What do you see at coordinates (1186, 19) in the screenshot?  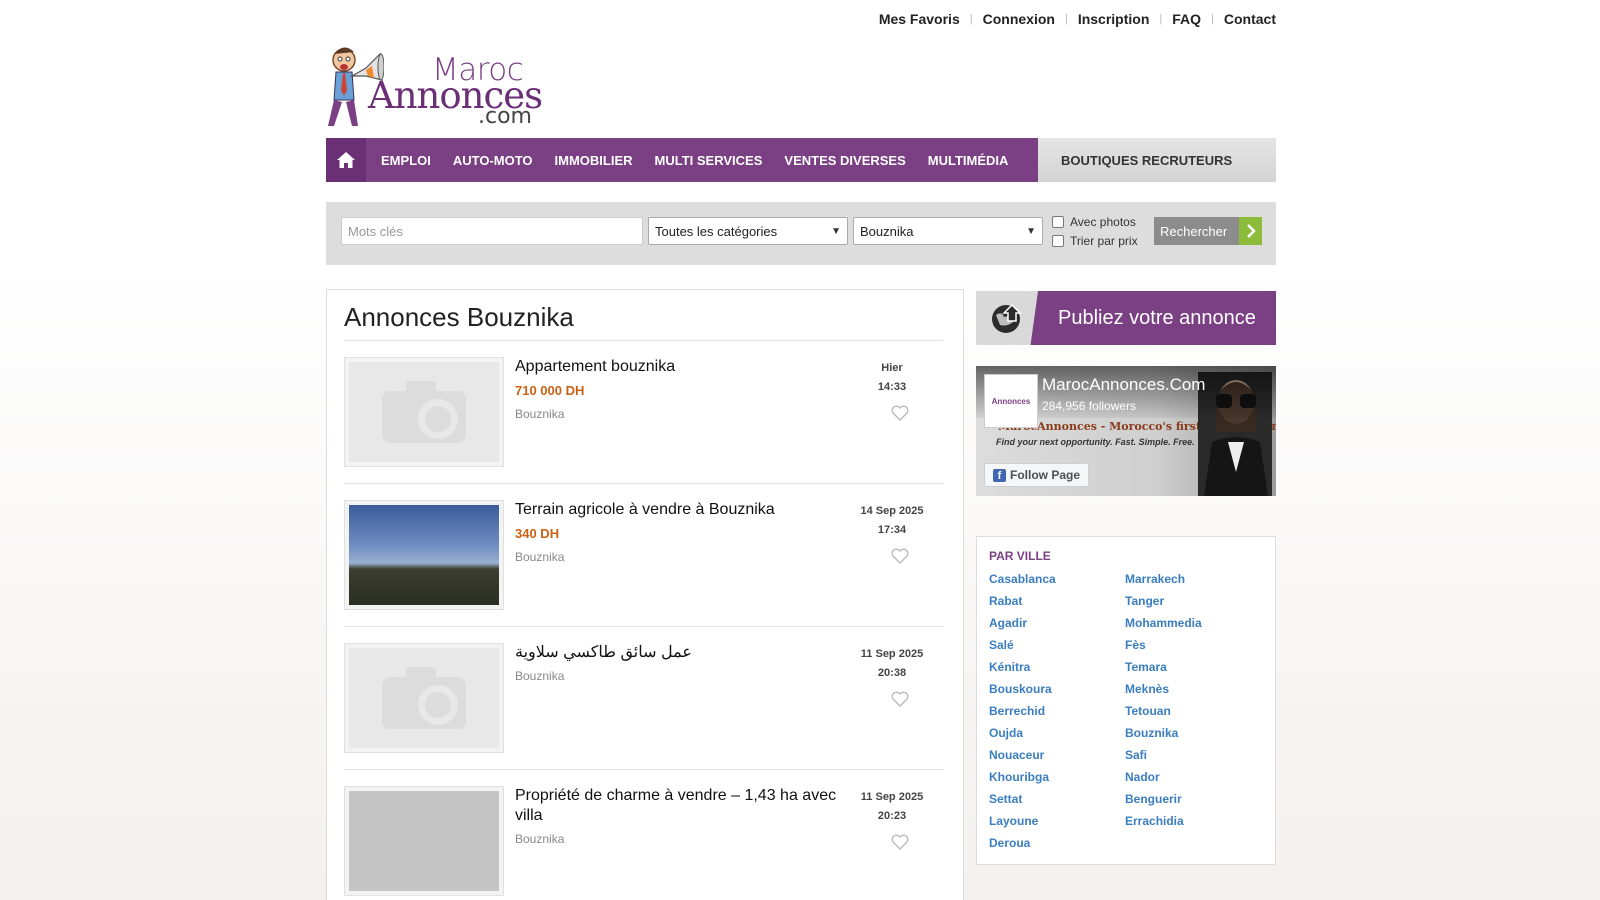 I see `link-faq: FAQ` at bounding box center [1186, 19].